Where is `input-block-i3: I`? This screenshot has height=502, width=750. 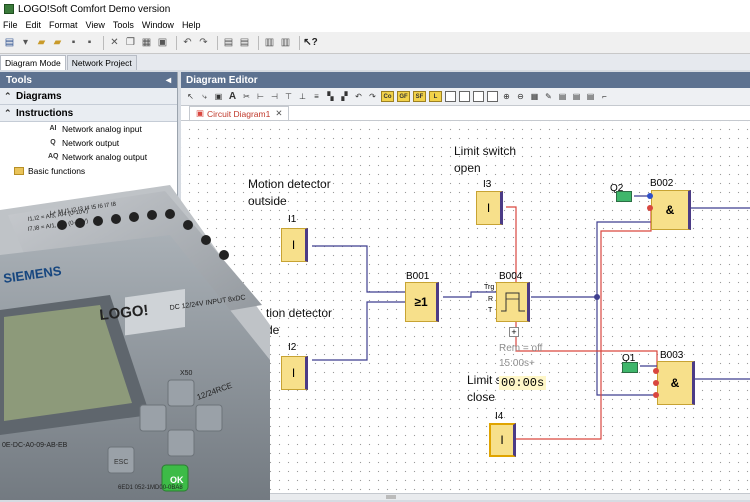 input-block-i3: I is located at coordinates (489, 208).